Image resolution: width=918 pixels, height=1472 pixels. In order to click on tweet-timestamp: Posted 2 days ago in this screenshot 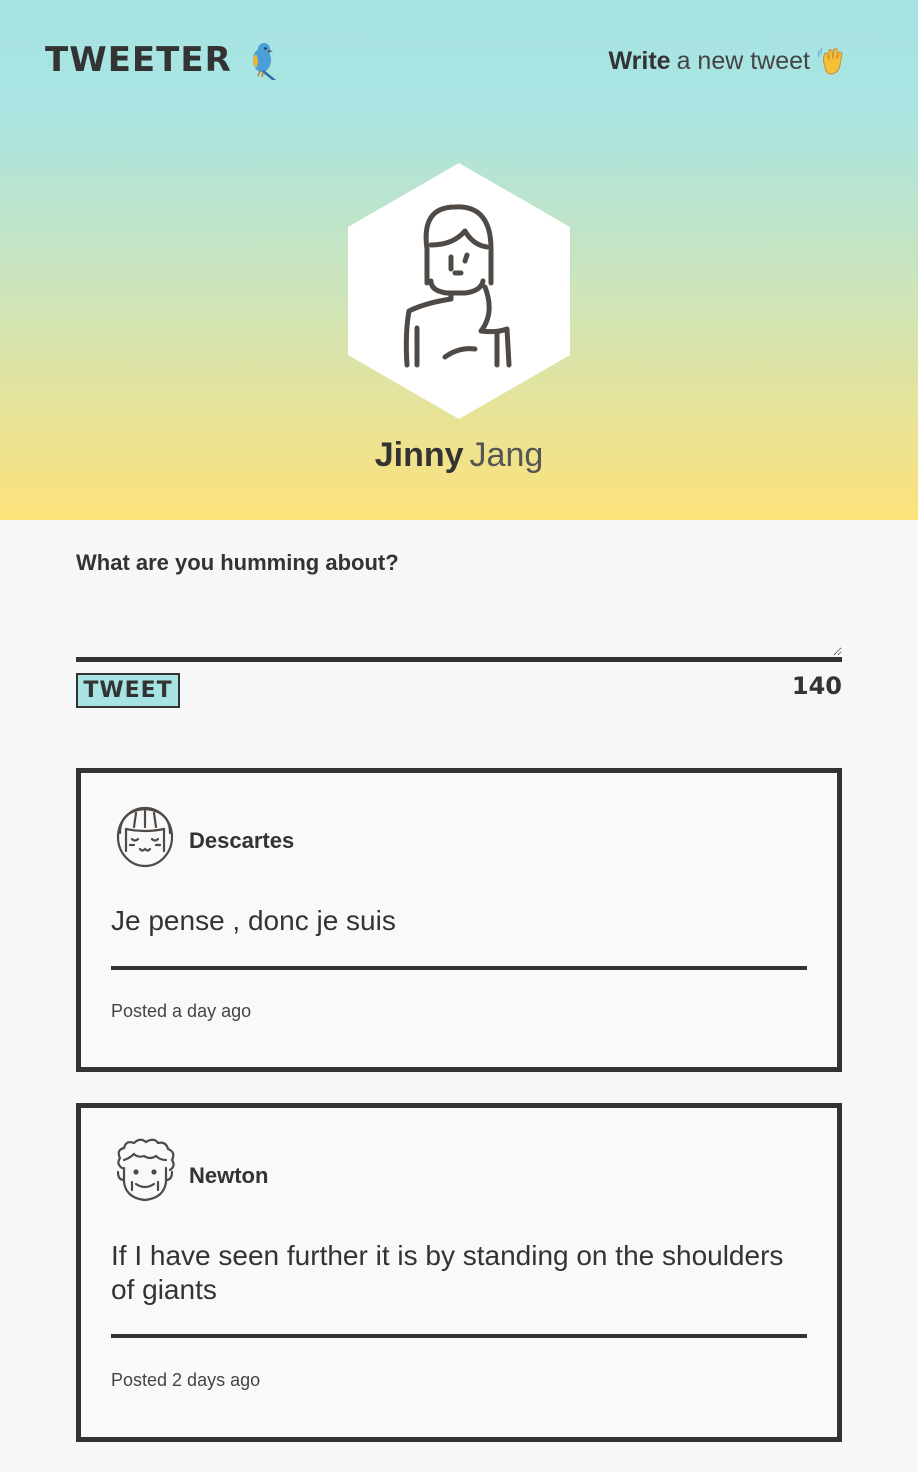, I will do `click(186, 1380)`.